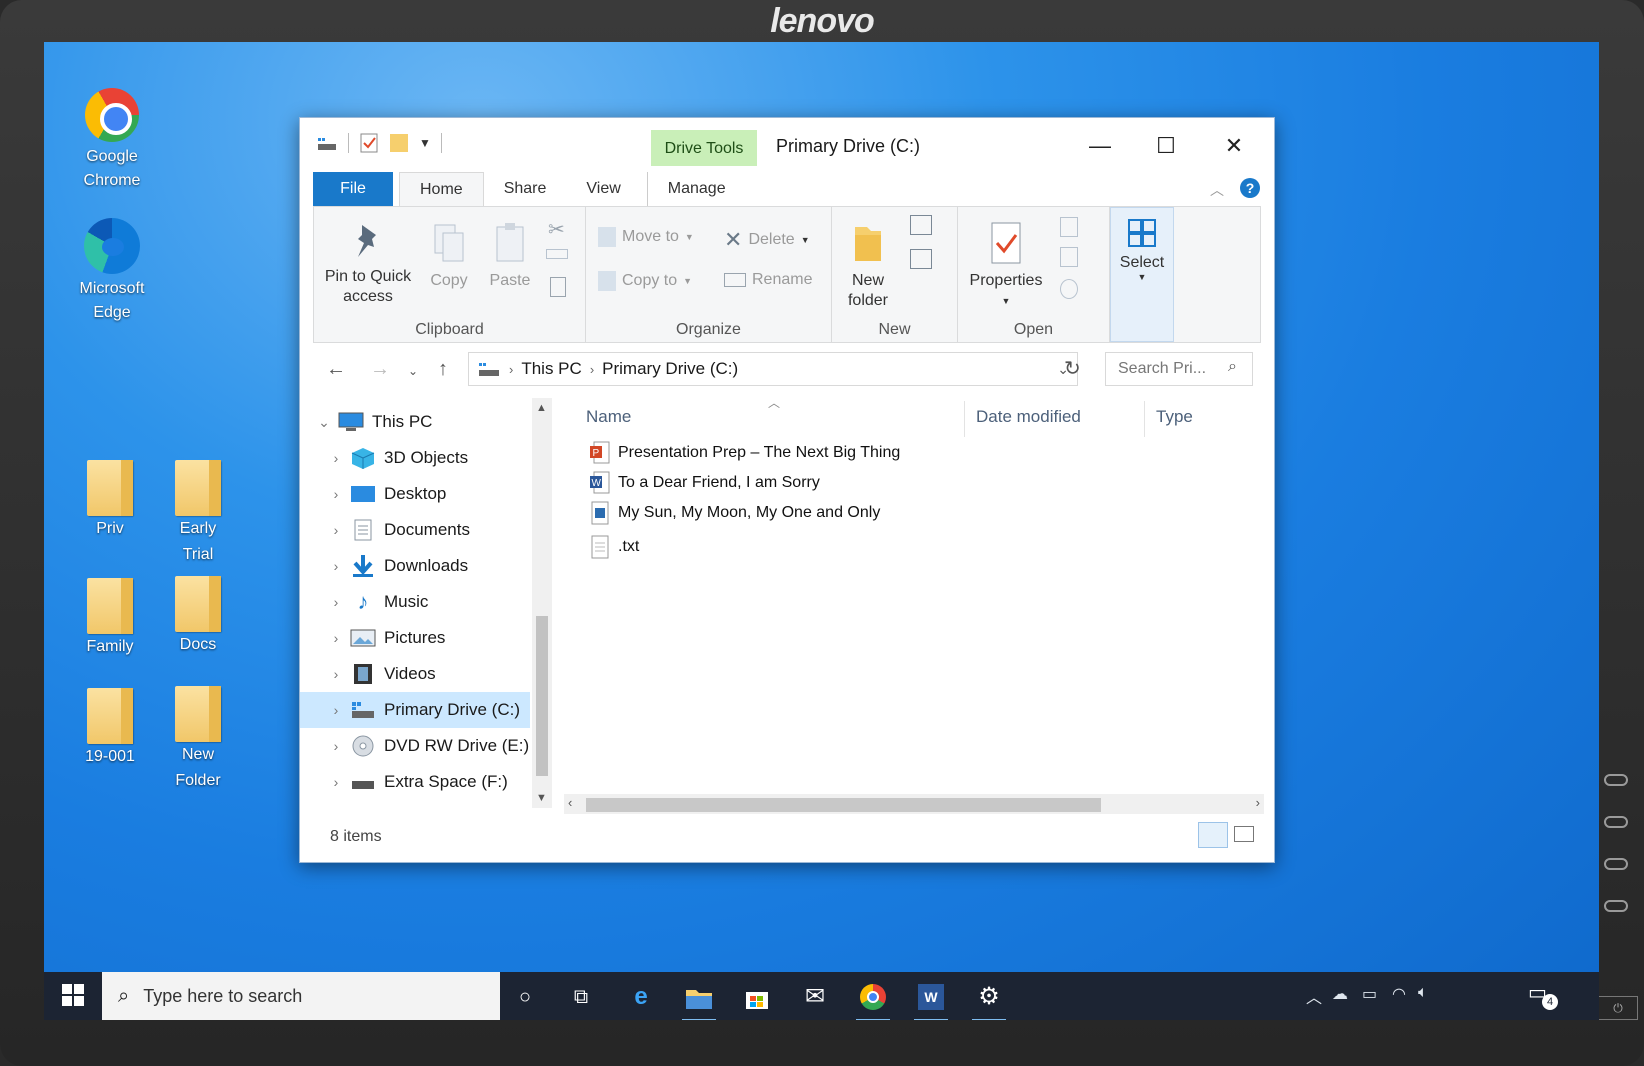 The height and width of the screenshot is (1066, 1644). What do you see at coordinates (921, 259) in the screenshot?
I see `easy-access-icon` at bounding box center [921, 259].